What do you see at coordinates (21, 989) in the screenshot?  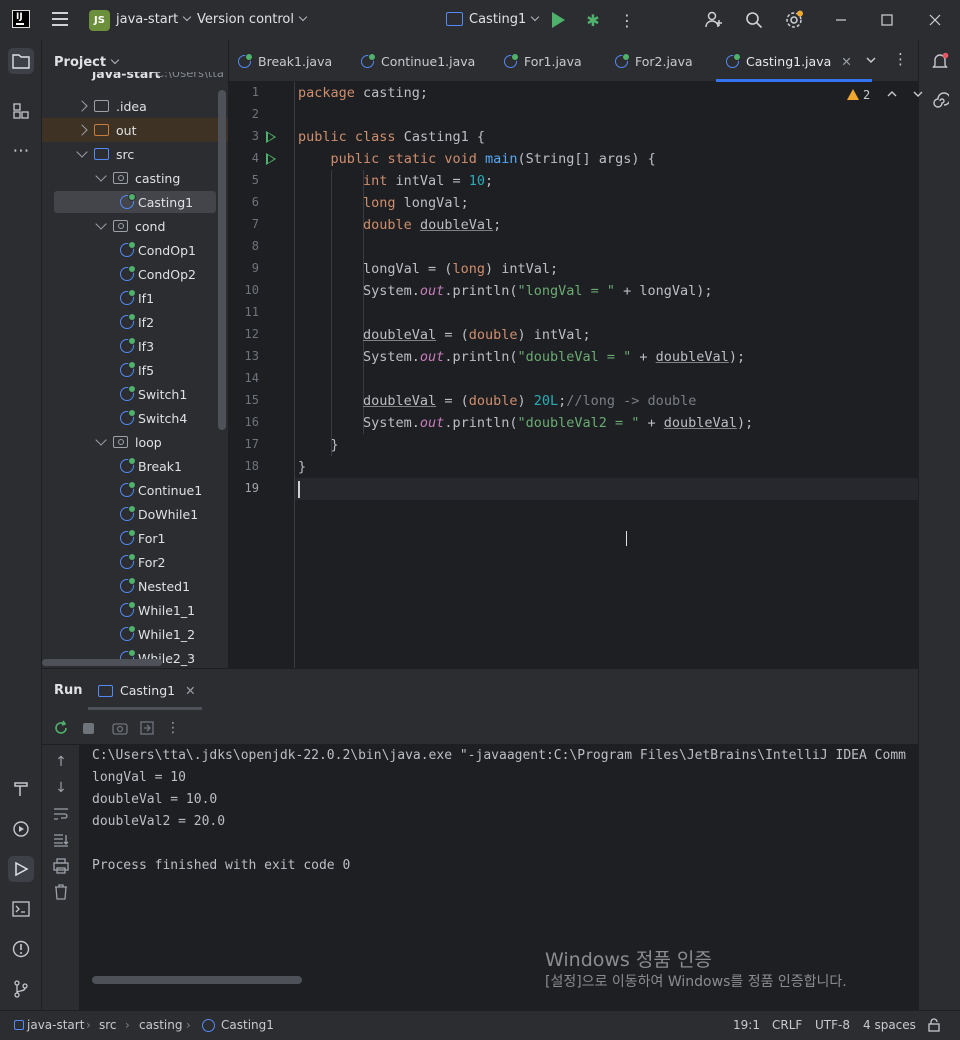 I see `git-branch-icon` at bounding box center [21, 989].